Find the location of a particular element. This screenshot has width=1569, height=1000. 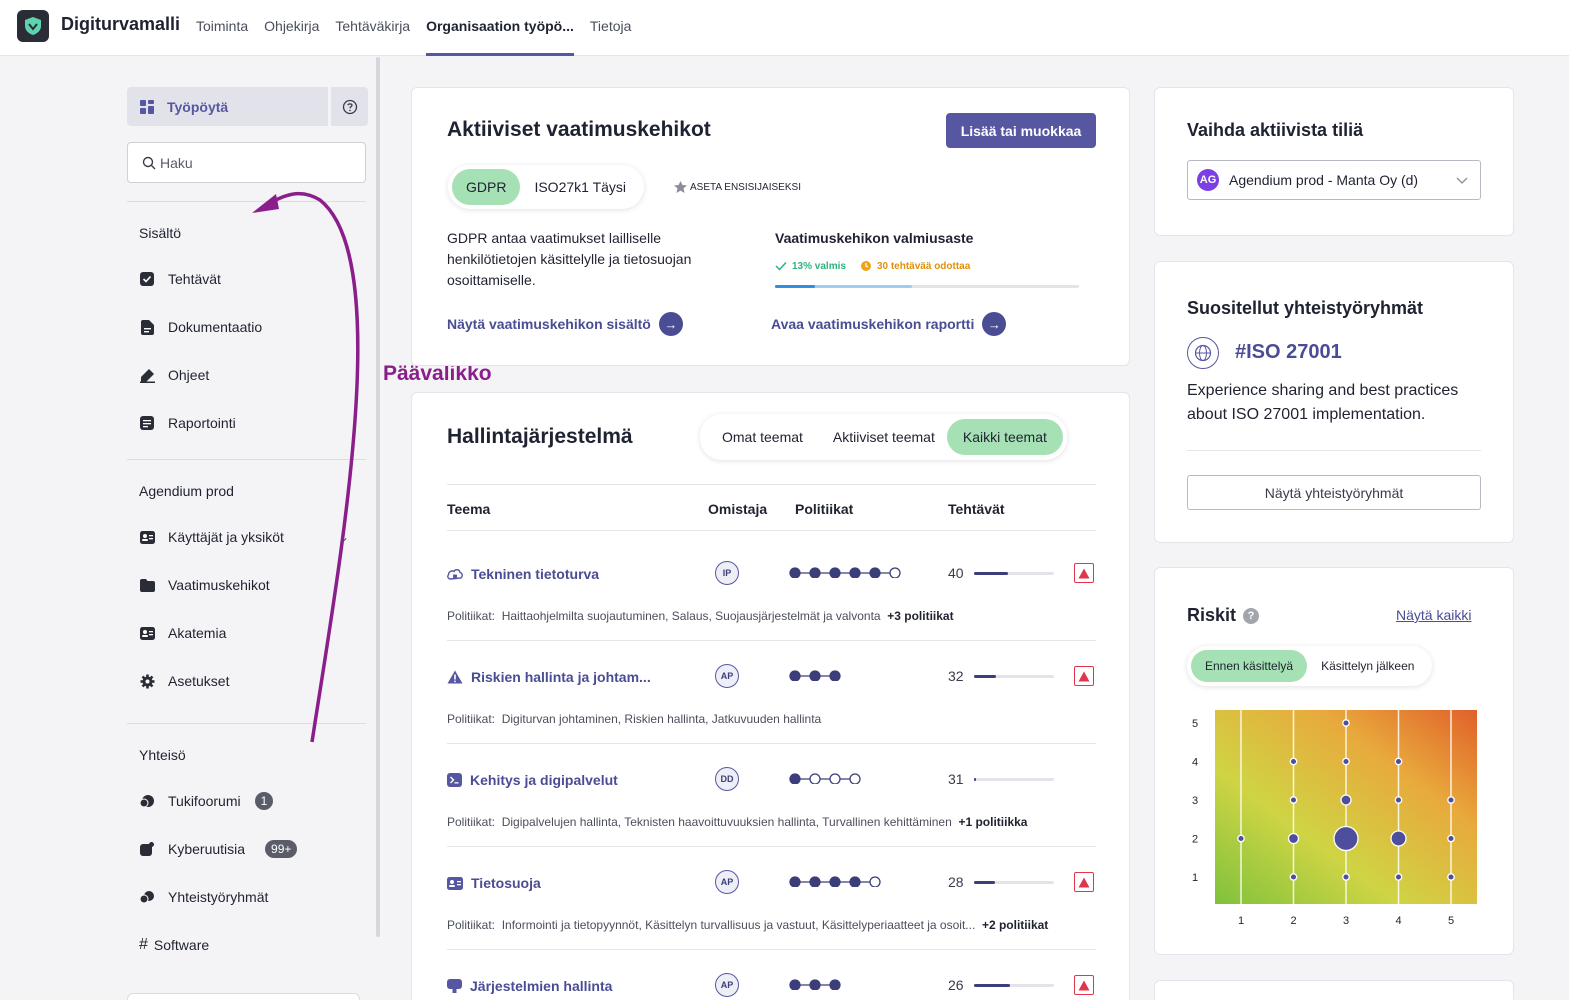

help-button is located at coordinates (349, 106).